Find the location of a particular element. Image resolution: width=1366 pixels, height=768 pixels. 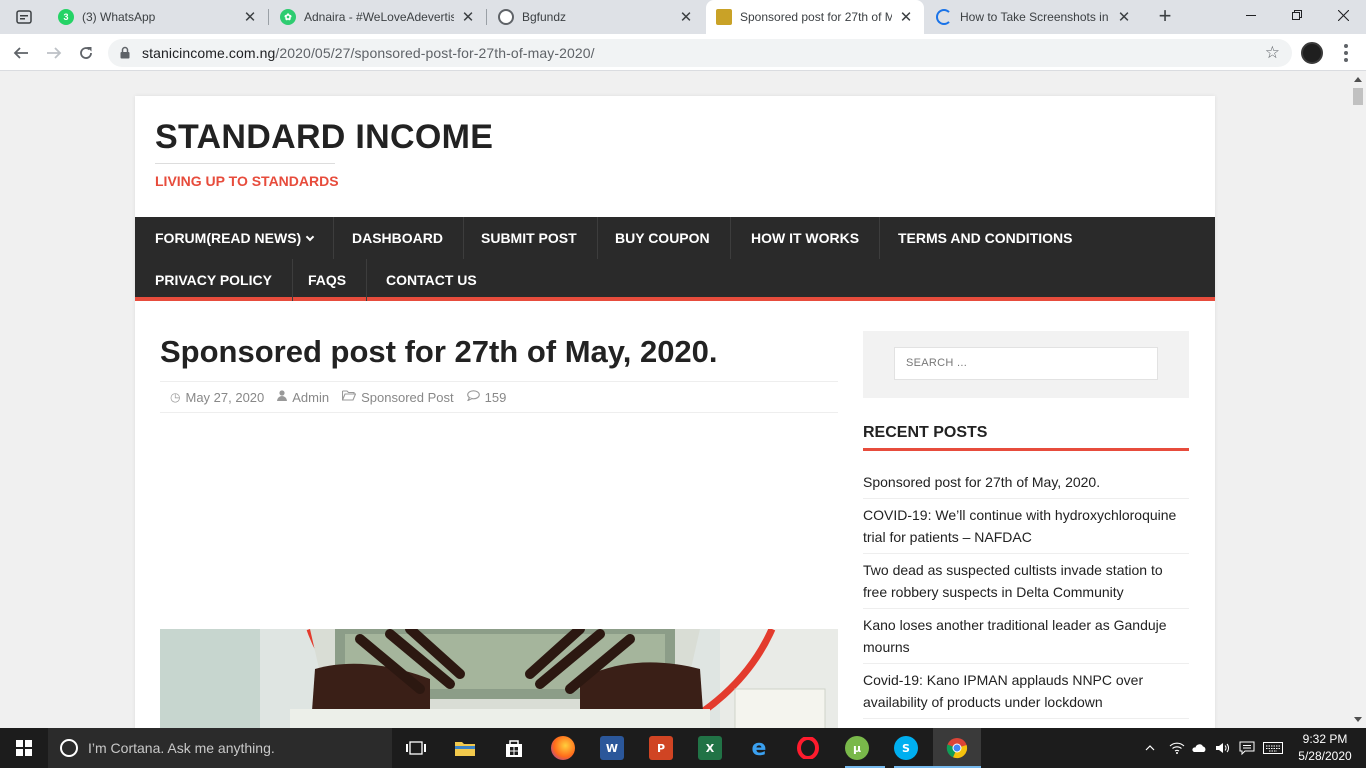

clock-time: 9:32 PM is located at coordinates (1325, 739).